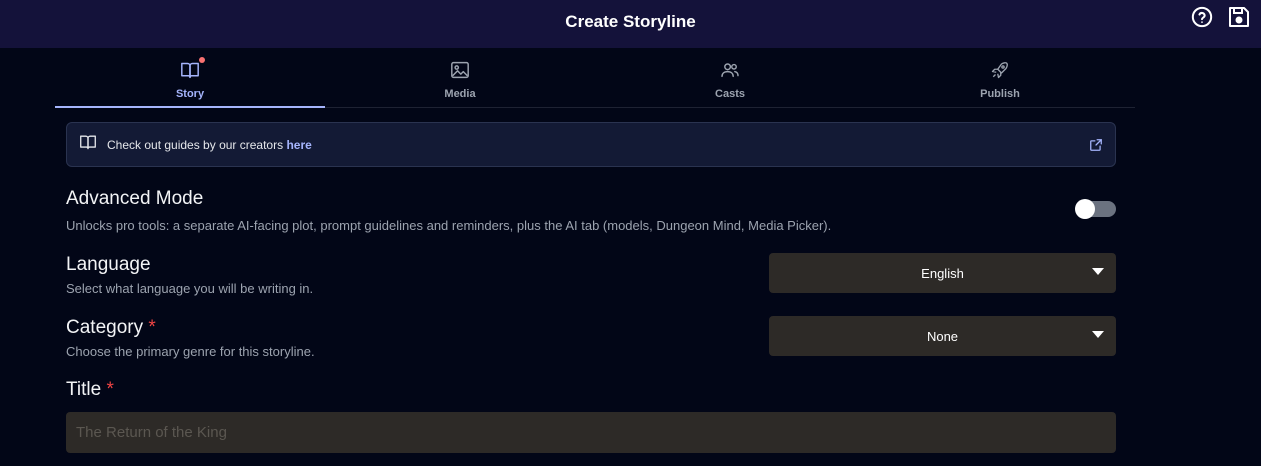 Image resolution: width=1261 pixels, height=466 pixels. Describe the element at coordinates (1000, 70) in the screenshot. I see `rocket-icon` at that location.